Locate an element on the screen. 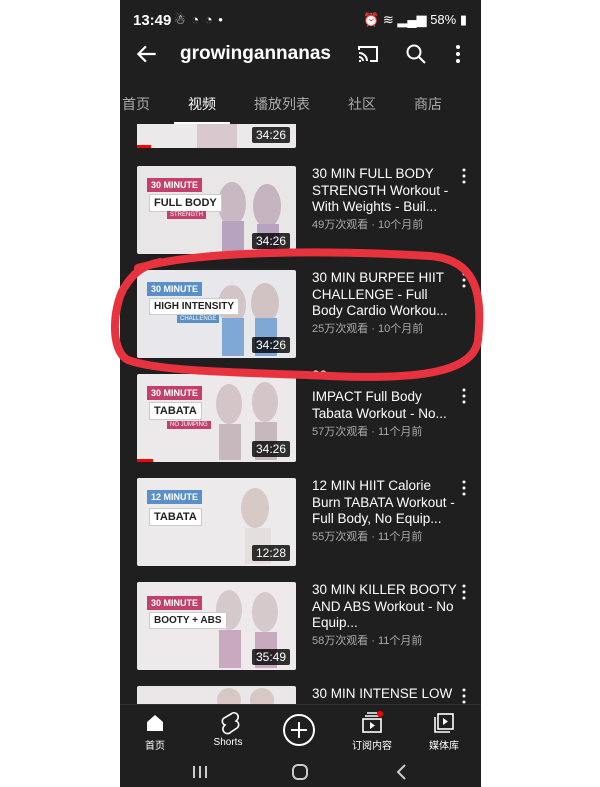 The height and width of the screenshot is (787, 600). video-thumbnail: 34:26 is located at coordinates (216, 136).